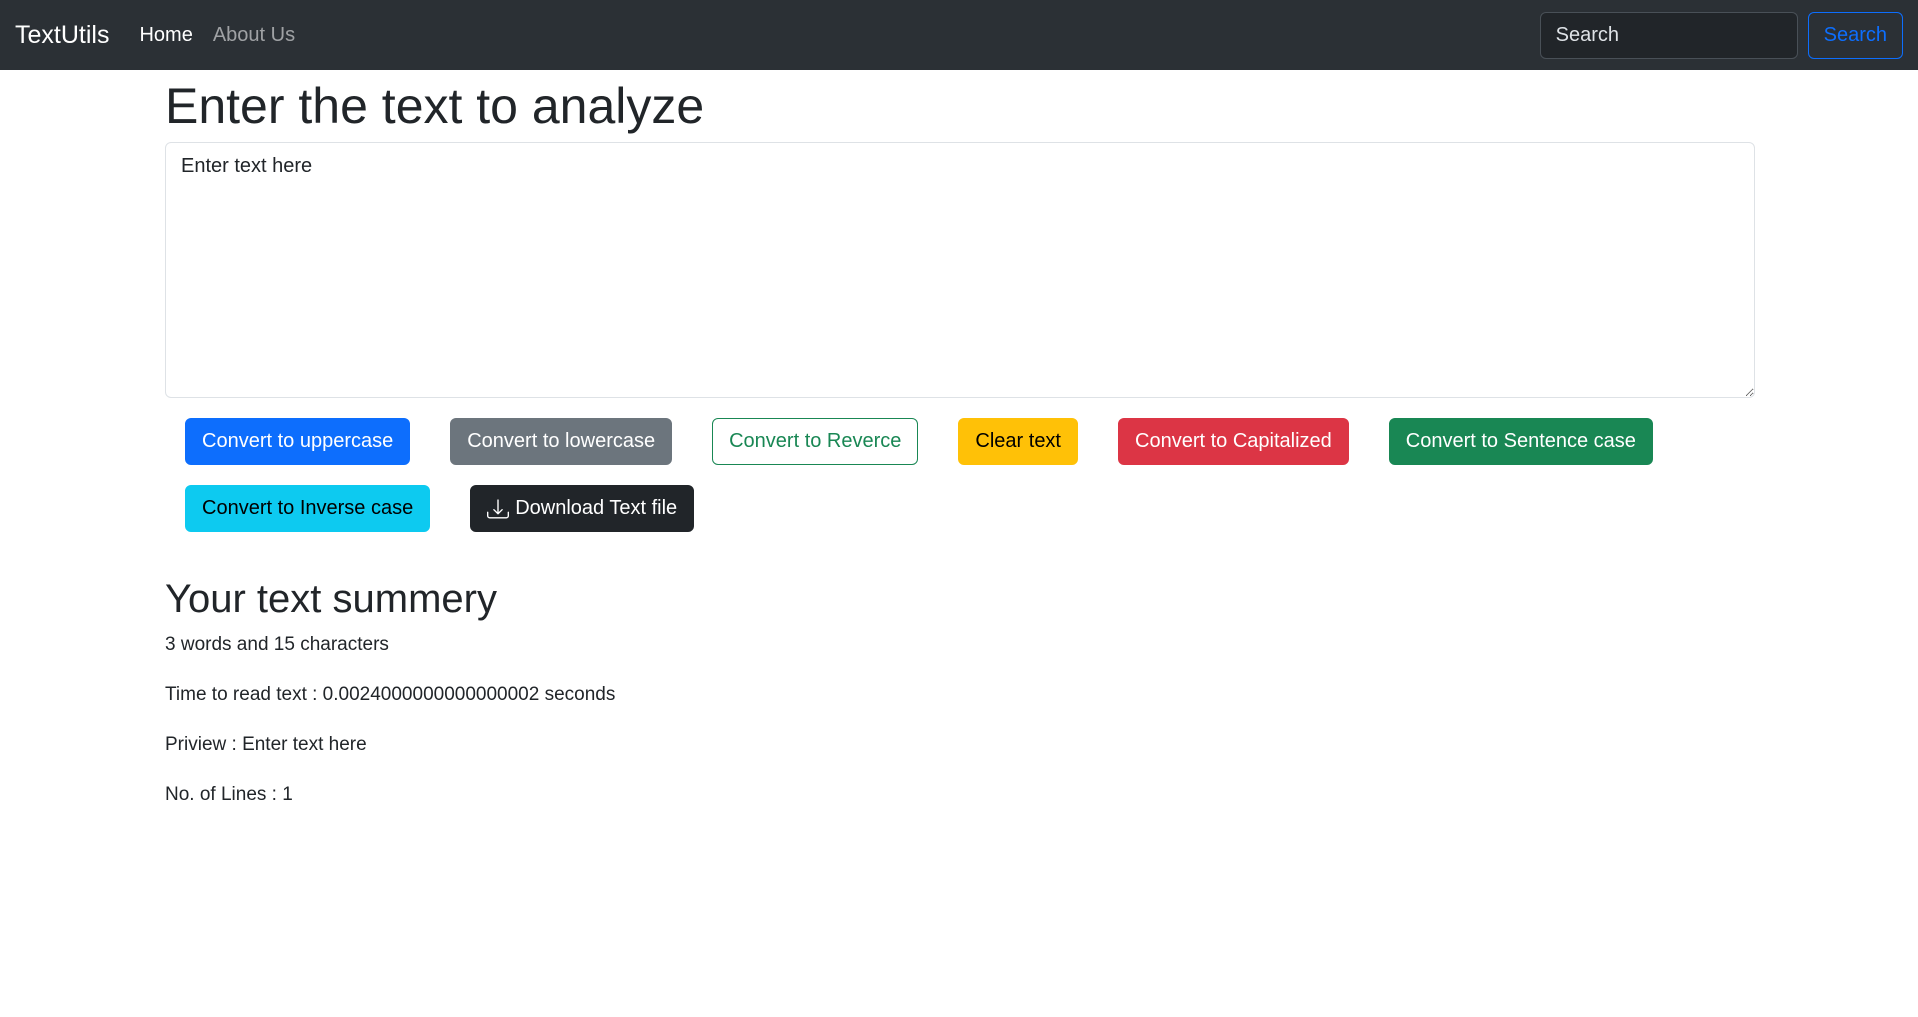  I want to click on clear-text-button: Clear text, so click(1018, 441).